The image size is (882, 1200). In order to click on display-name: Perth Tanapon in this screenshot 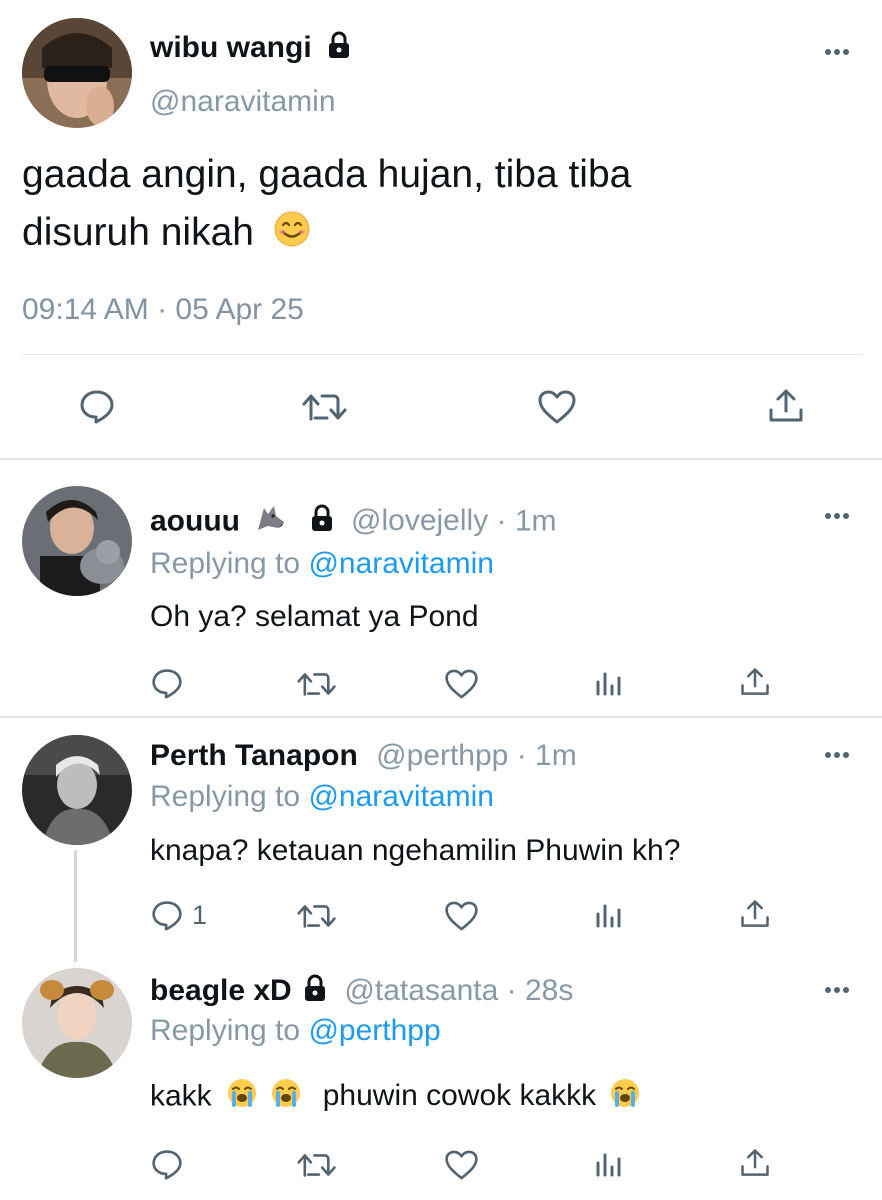, I will do `click(254, 755)`.